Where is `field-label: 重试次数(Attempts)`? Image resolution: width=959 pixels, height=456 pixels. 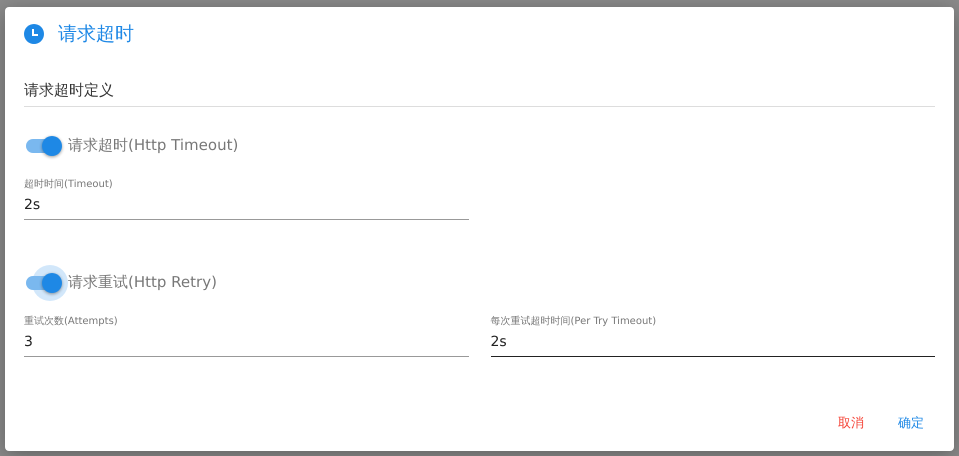 field-label: 重试次数(Attempts) is located at coordinates (71, 321).